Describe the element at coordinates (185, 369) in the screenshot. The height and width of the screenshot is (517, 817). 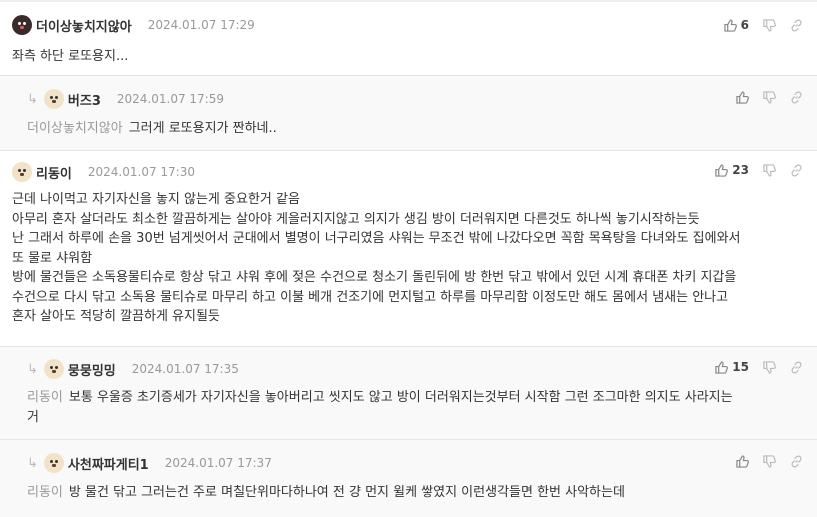
I see `comment-date: 2024.01.07 17:35` at that location.